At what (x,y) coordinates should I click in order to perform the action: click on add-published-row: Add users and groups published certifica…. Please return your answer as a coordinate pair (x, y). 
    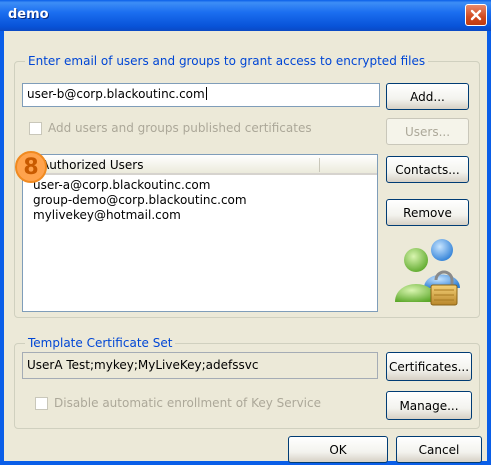
    Looking at the image, I should click on (170, 128).